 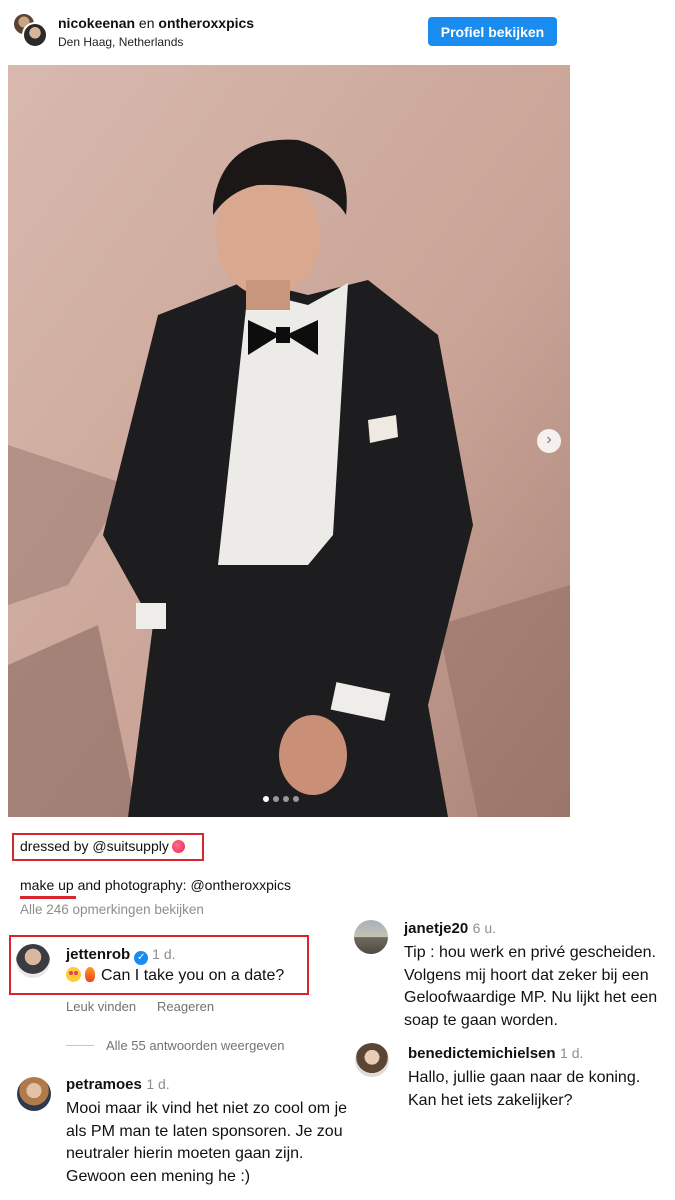 What do you see at coordinates (48, 897) in the screenshot?
I see `red-underline-annotation` at bounding box center [48, 897].